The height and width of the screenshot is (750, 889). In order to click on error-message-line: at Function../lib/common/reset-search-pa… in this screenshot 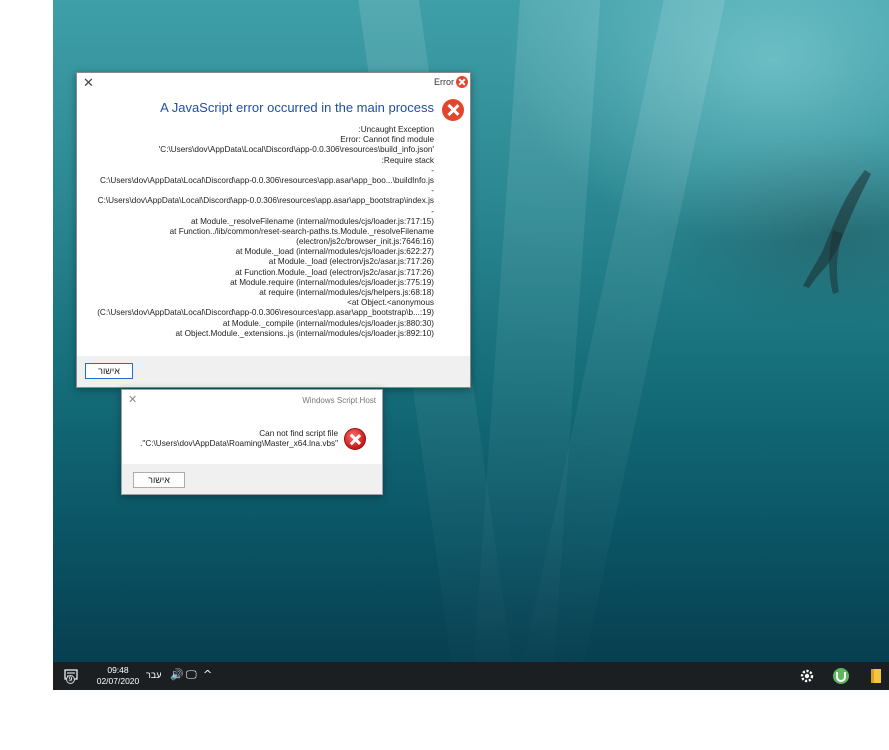, I will do `click(301, 231)`.